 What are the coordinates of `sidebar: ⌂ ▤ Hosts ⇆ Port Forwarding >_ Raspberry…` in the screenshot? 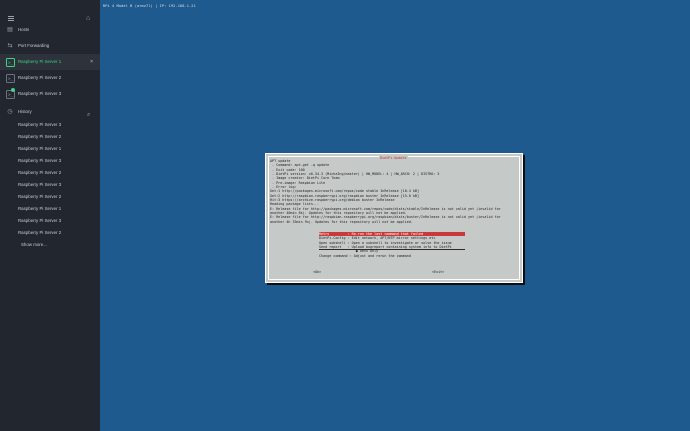 It's located at (50, 215).